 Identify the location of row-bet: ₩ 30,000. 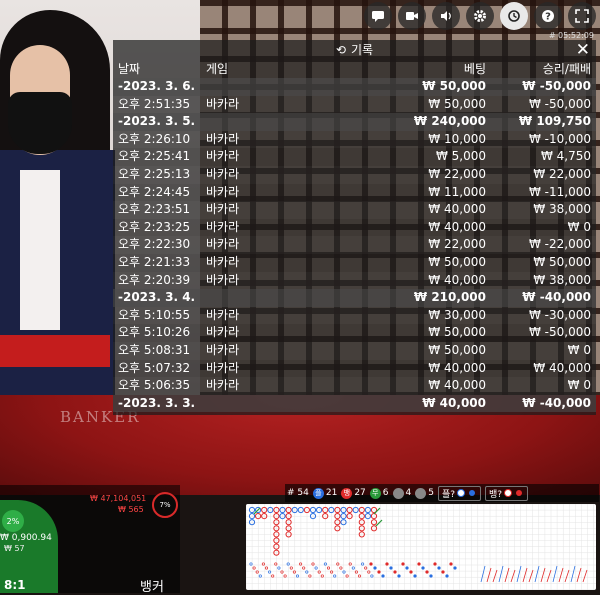
(457, 314).